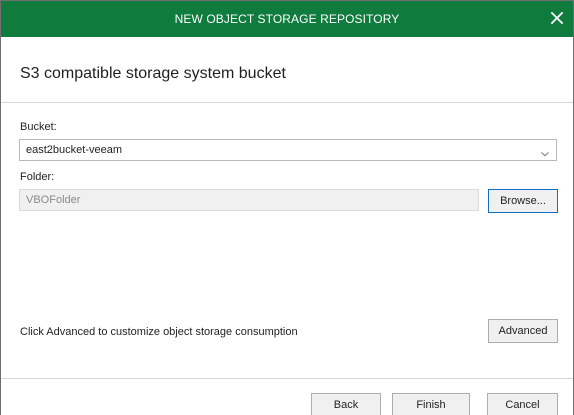 This screenshot has width=574, height=415. What do you see at coordinates (288, 150) in the screenshot?
I see `bucket-dropdown: east2bucket-veeam` at bounding box center [288, 150].